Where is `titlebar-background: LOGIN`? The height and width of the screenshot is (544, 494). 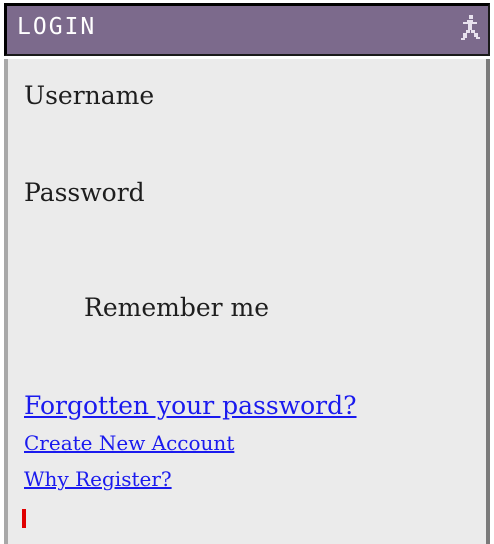
titlebar-background: LOGIN is located at coordinates (247, 29).